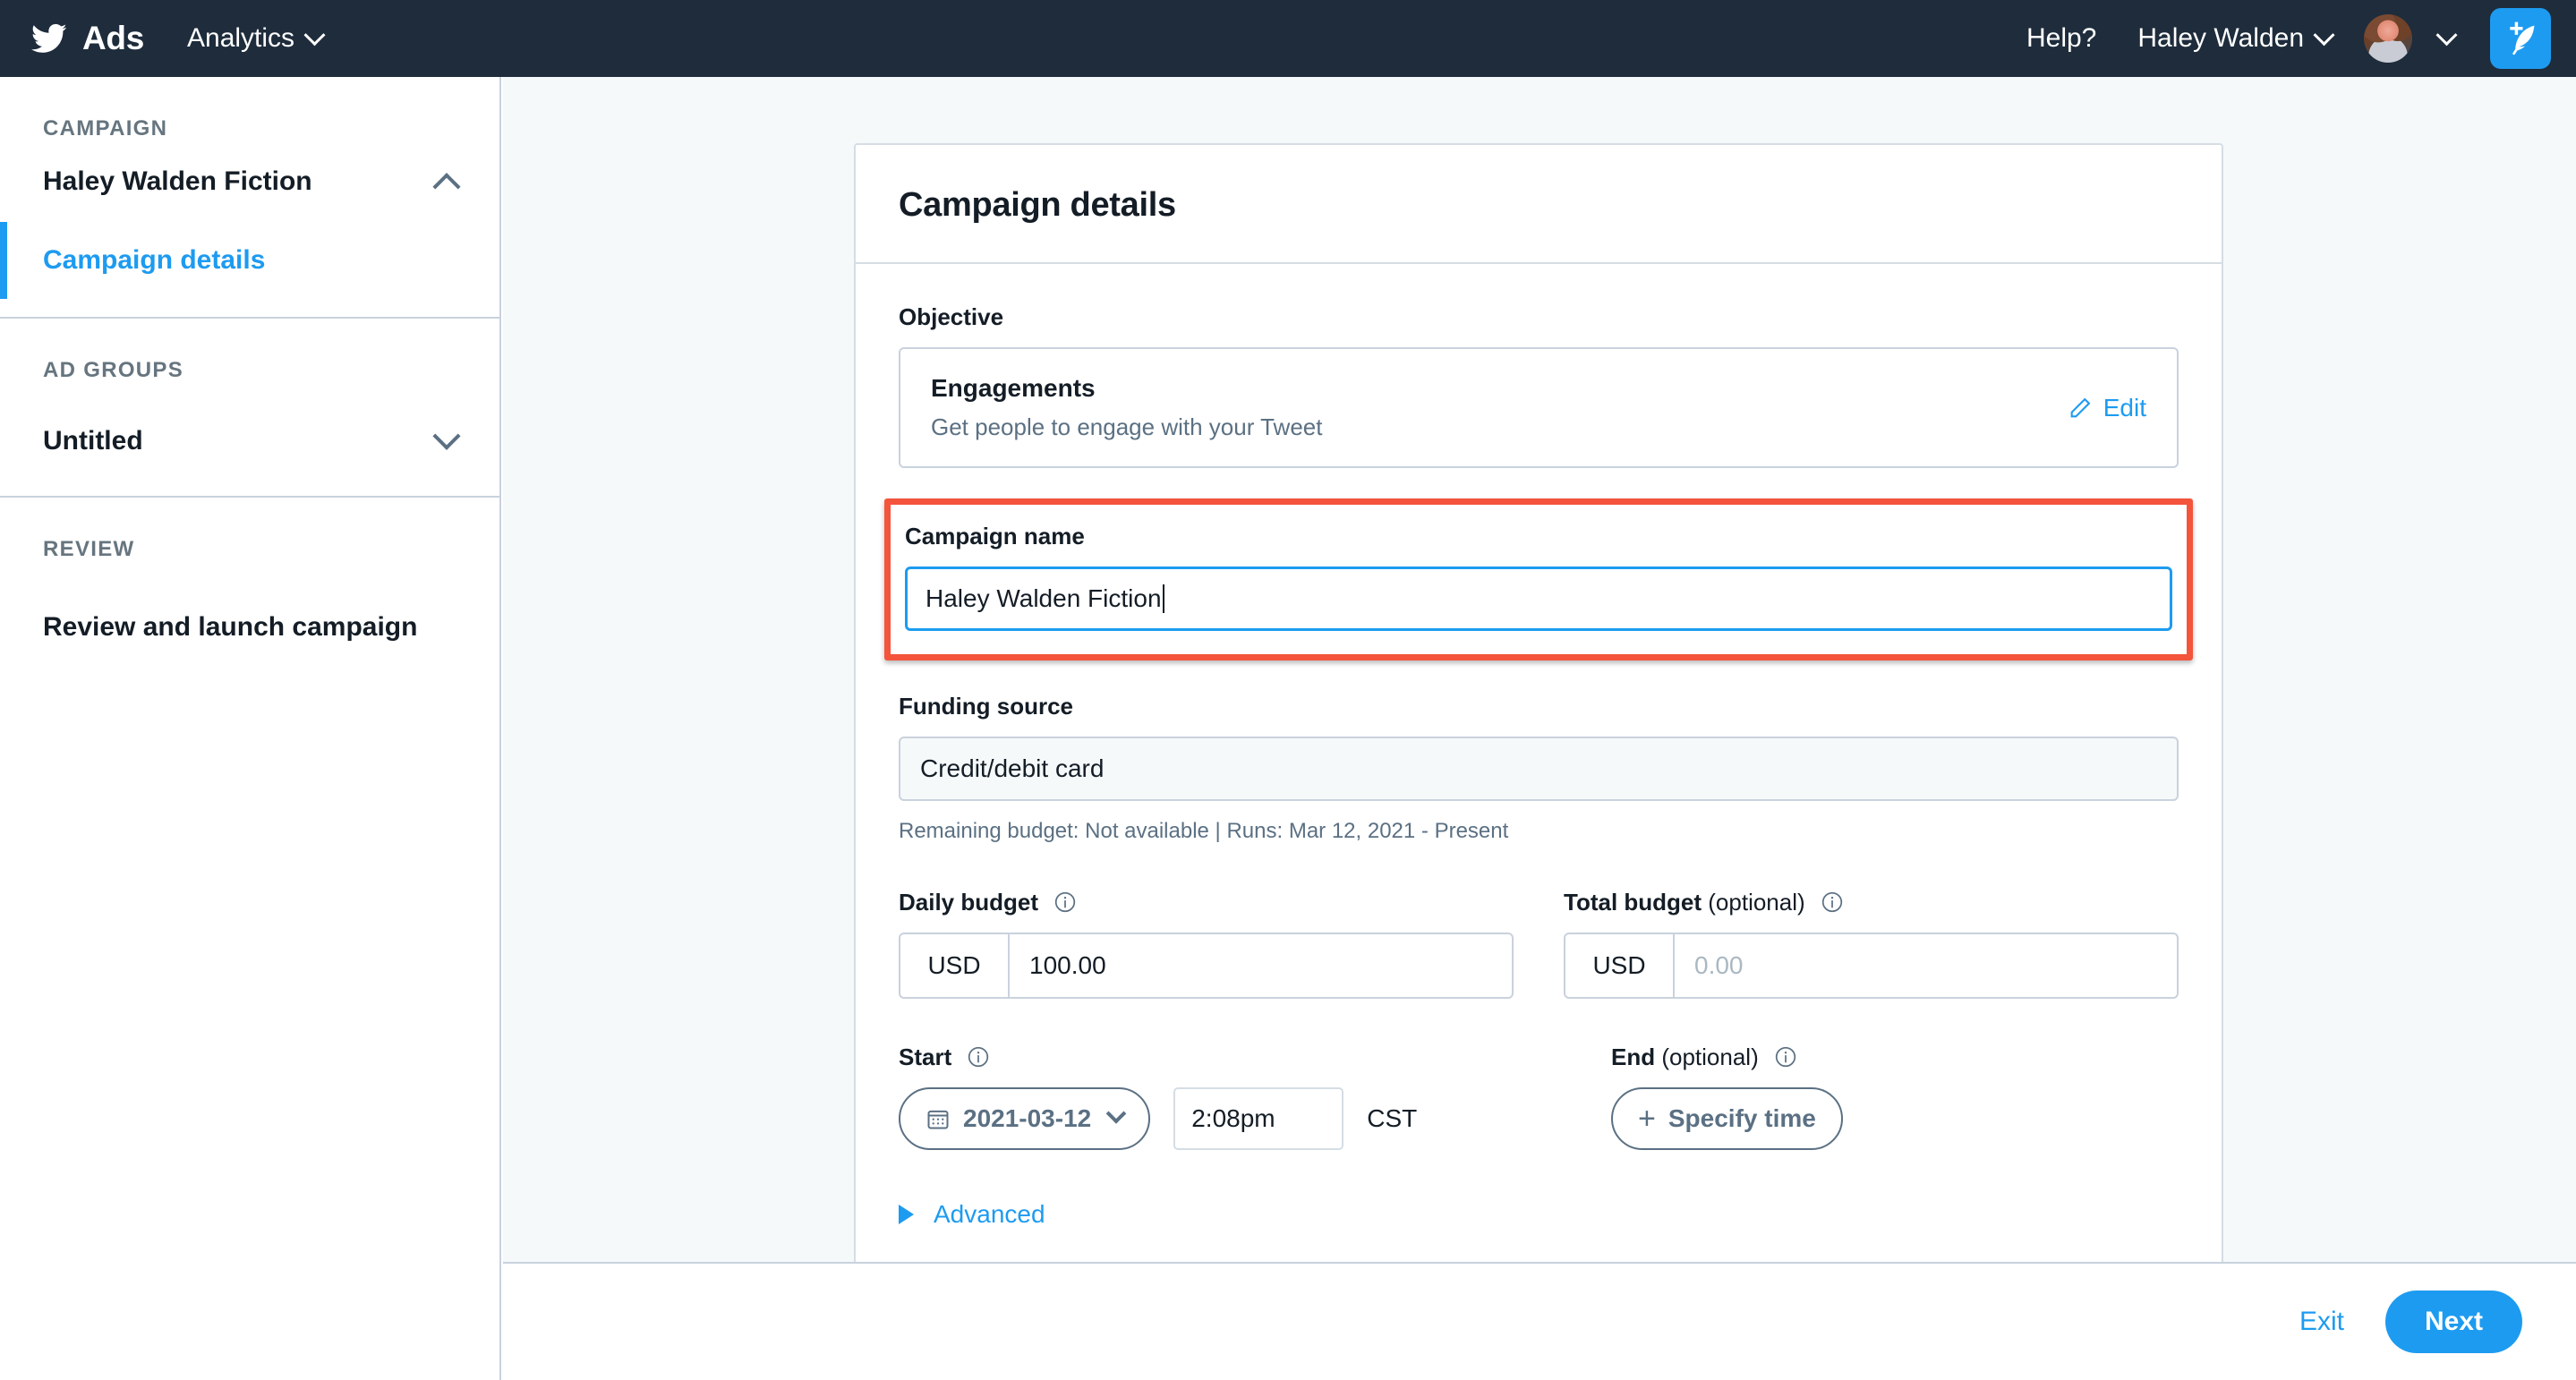 This screenshot has width=2576, height=1380. I want to click on advanced-label: Advanced, so click(989, 1214).